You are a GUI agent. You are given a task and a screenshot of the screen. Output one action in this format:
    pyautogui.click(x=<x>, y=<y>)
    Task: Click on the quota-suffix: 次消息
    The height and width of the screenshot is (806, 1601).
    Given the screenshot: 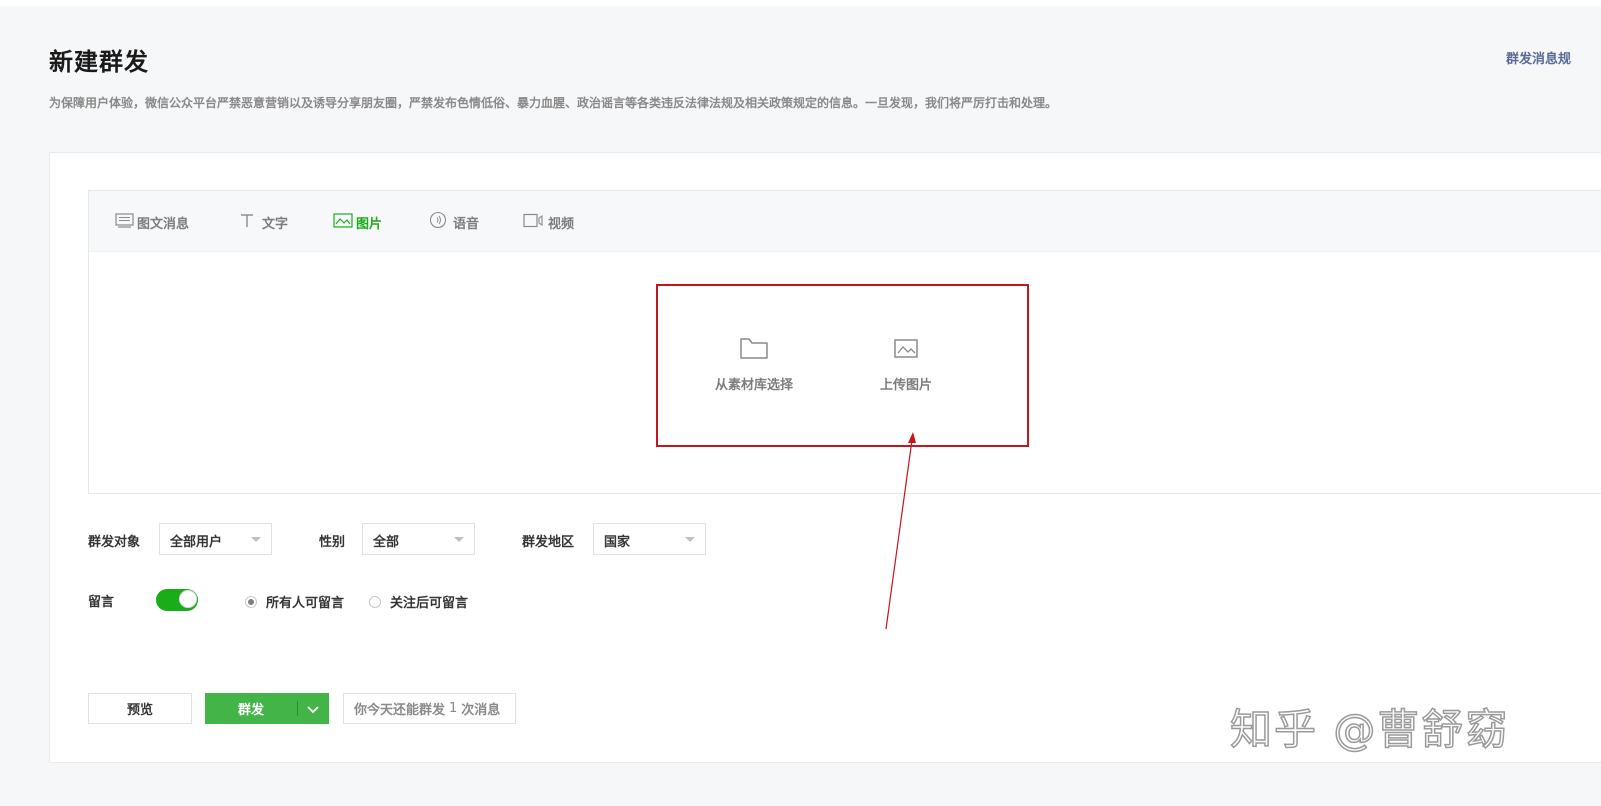 What is the action you would take?
    pyautogui.click(x=481, y=710)
    